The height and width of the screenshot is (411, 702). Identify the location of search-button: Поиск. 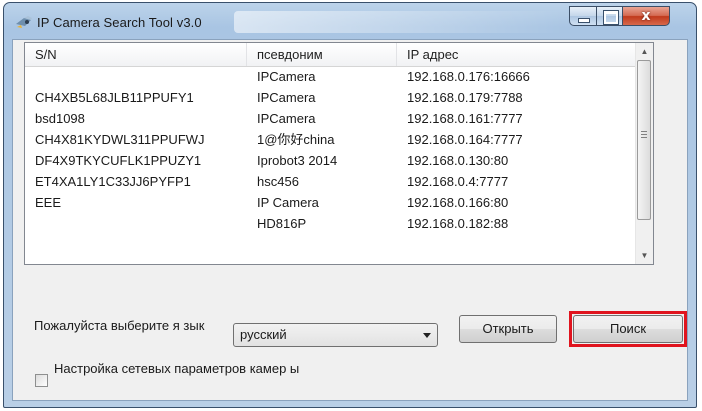
(628, 329).